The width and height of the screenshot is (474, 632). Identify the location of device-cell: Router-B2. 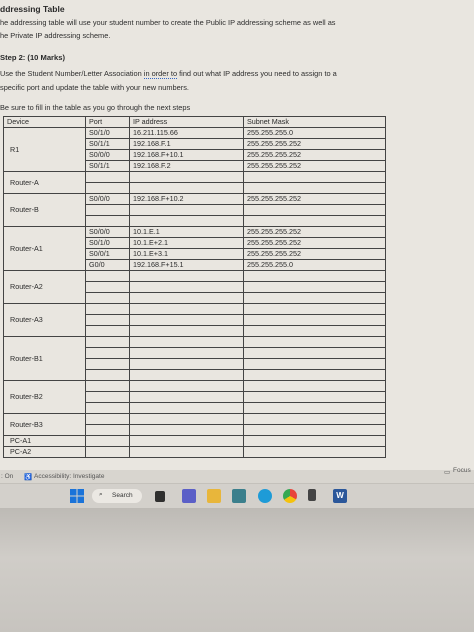
(44, 397).